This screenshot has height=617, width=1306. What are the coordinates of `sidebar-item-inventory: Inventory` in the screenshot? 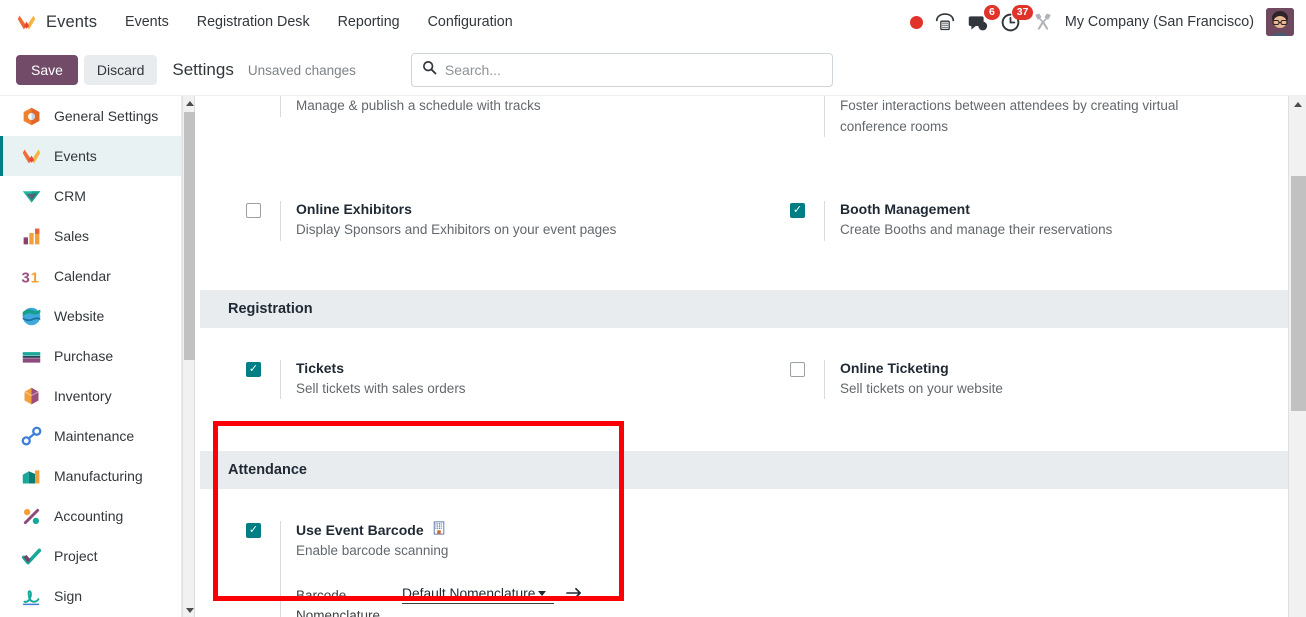 It's located at (90, 396).